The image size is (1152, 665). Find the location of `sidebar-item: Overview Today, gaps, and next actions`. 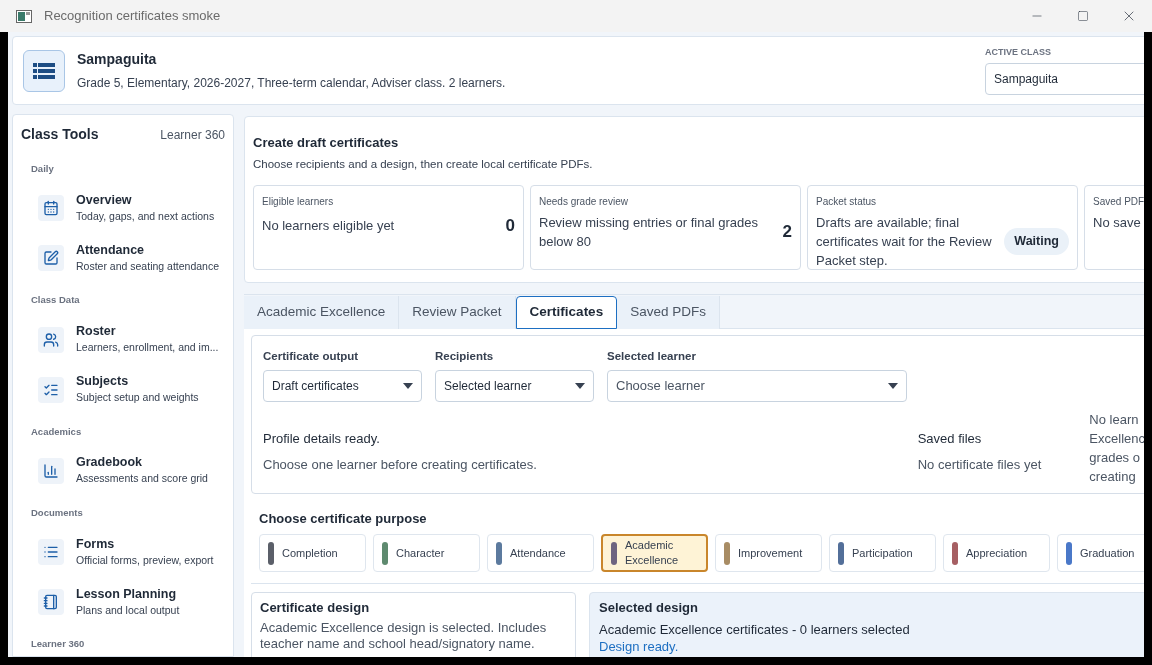

sidebar-item: Overview Today, gaps, and next actions is located at coordinates (123, 208).